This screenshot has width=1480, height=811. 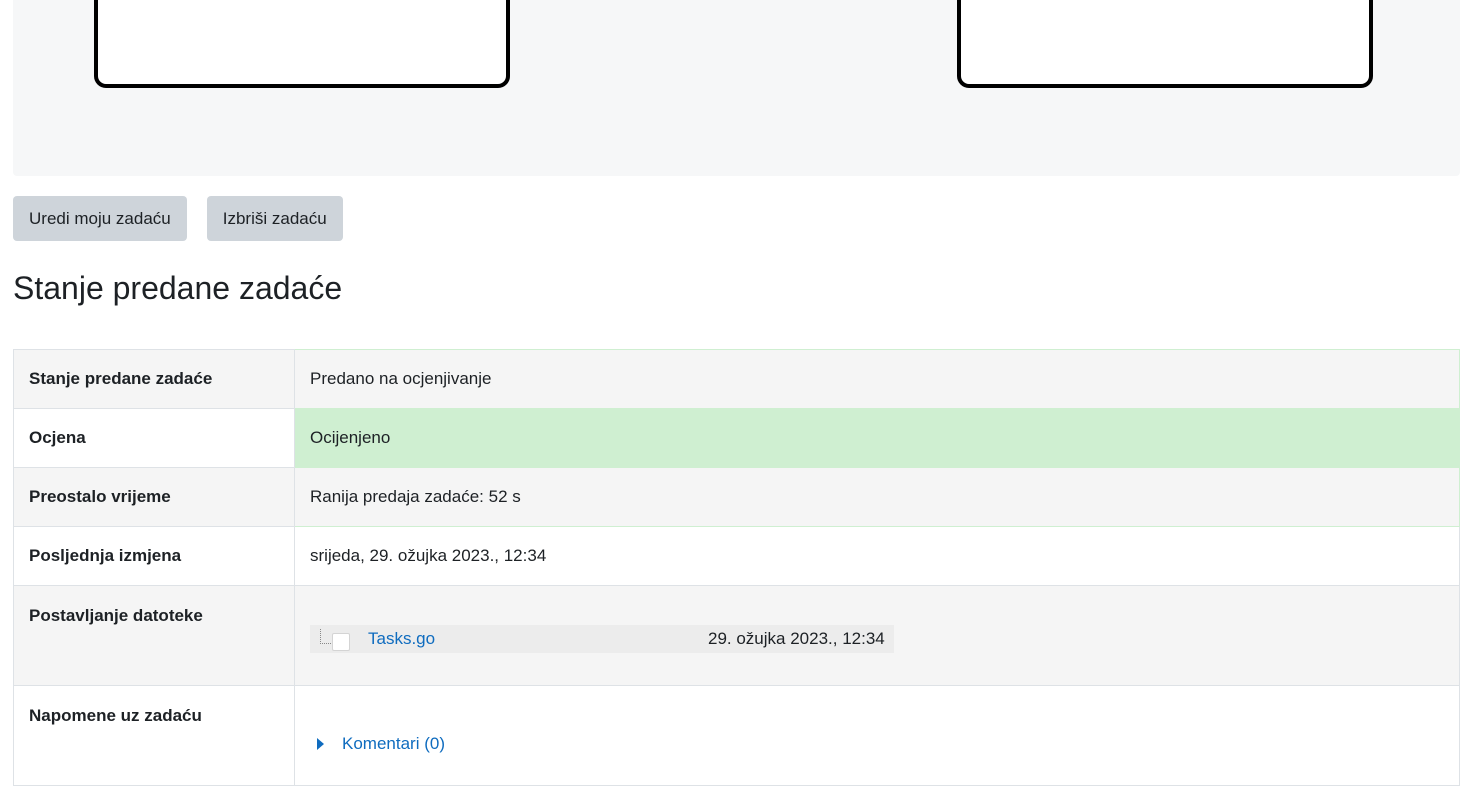 I want to click on submission-status-value: Predano na ocjenjivanje, so click(x=877, y=379).